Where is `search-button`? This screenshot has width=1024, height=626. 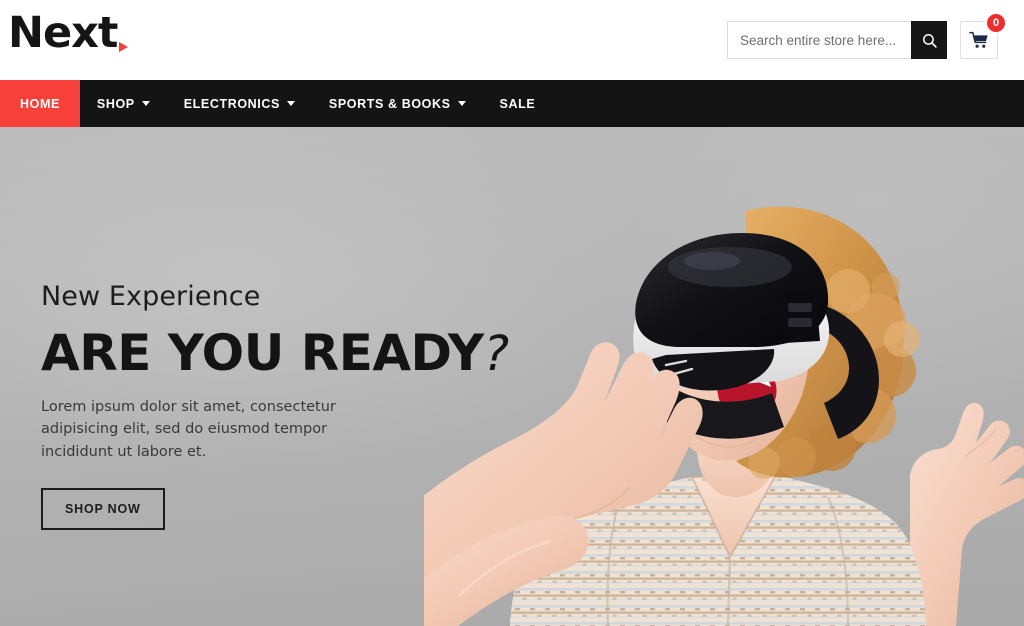
search-button is located at coordinates (929, 40).